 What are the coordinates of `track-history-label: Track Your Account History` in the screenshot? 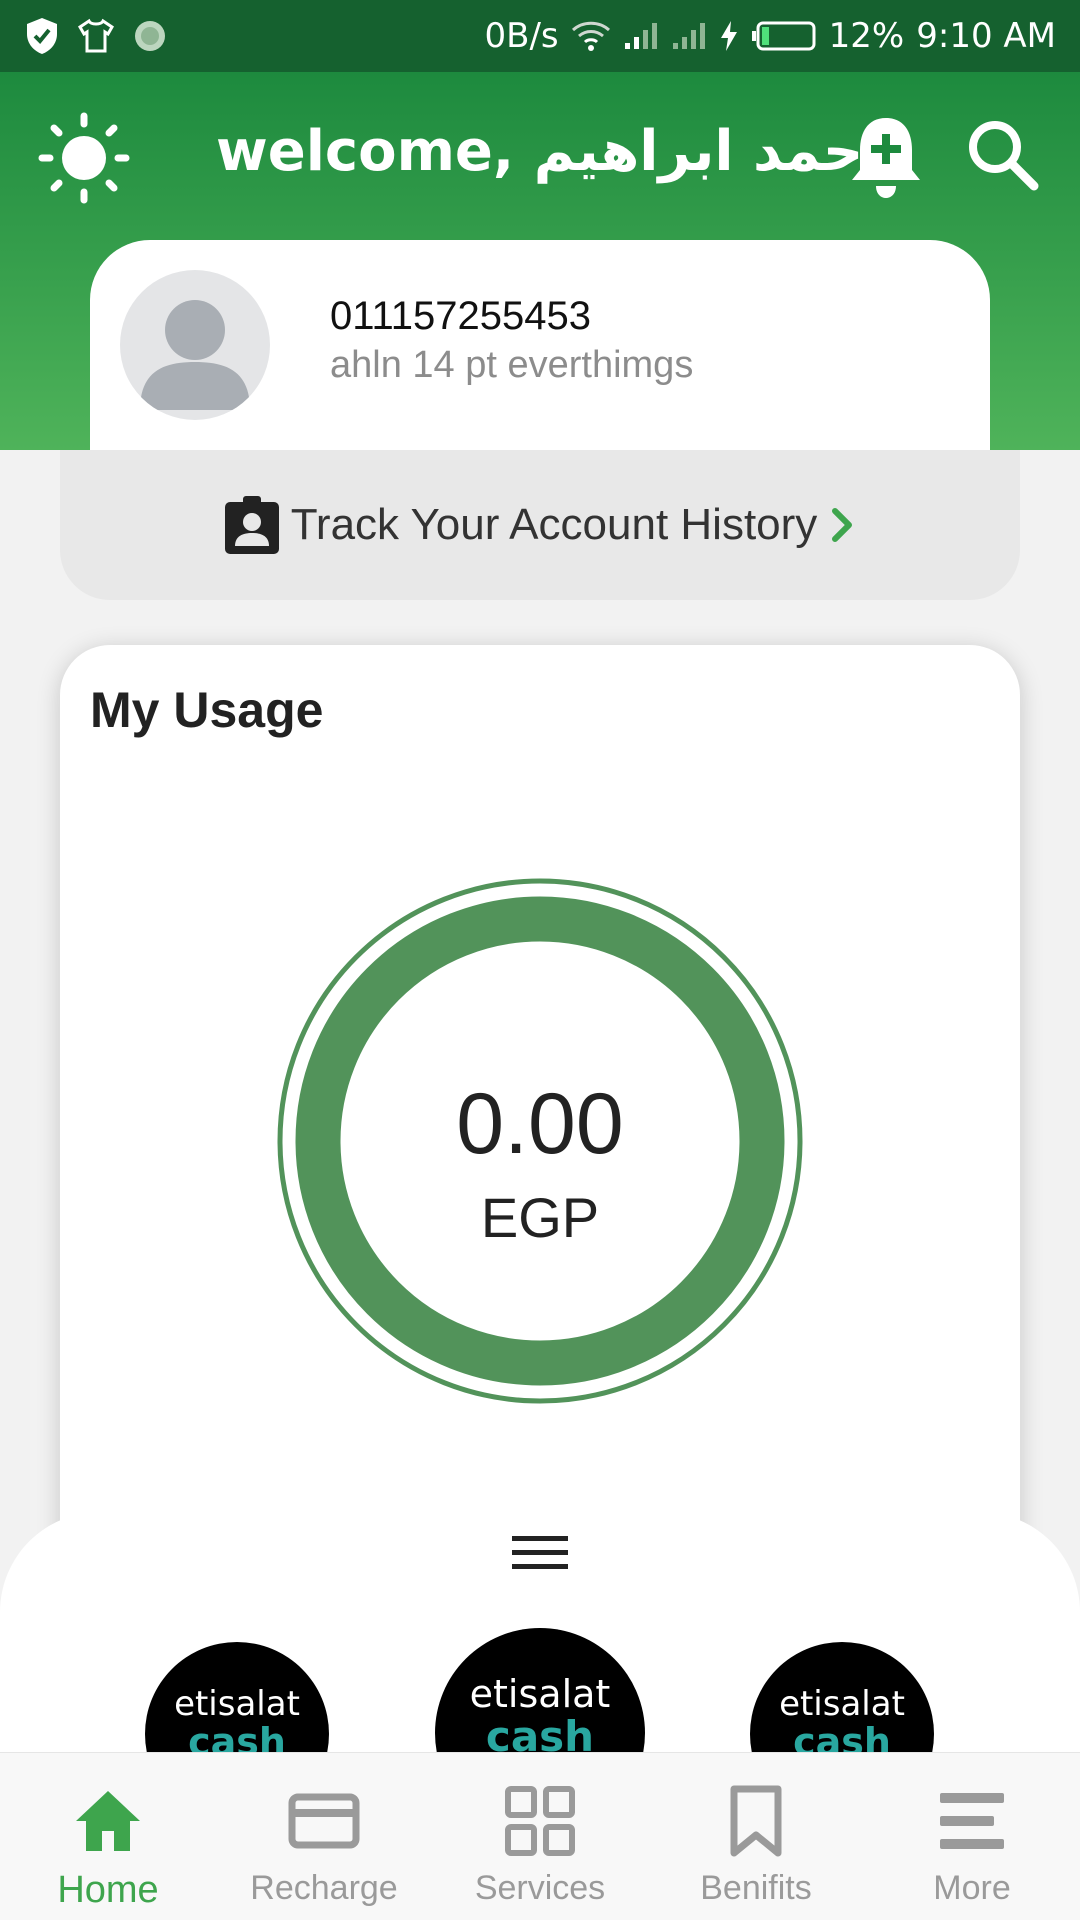 It's located at (554, 524).